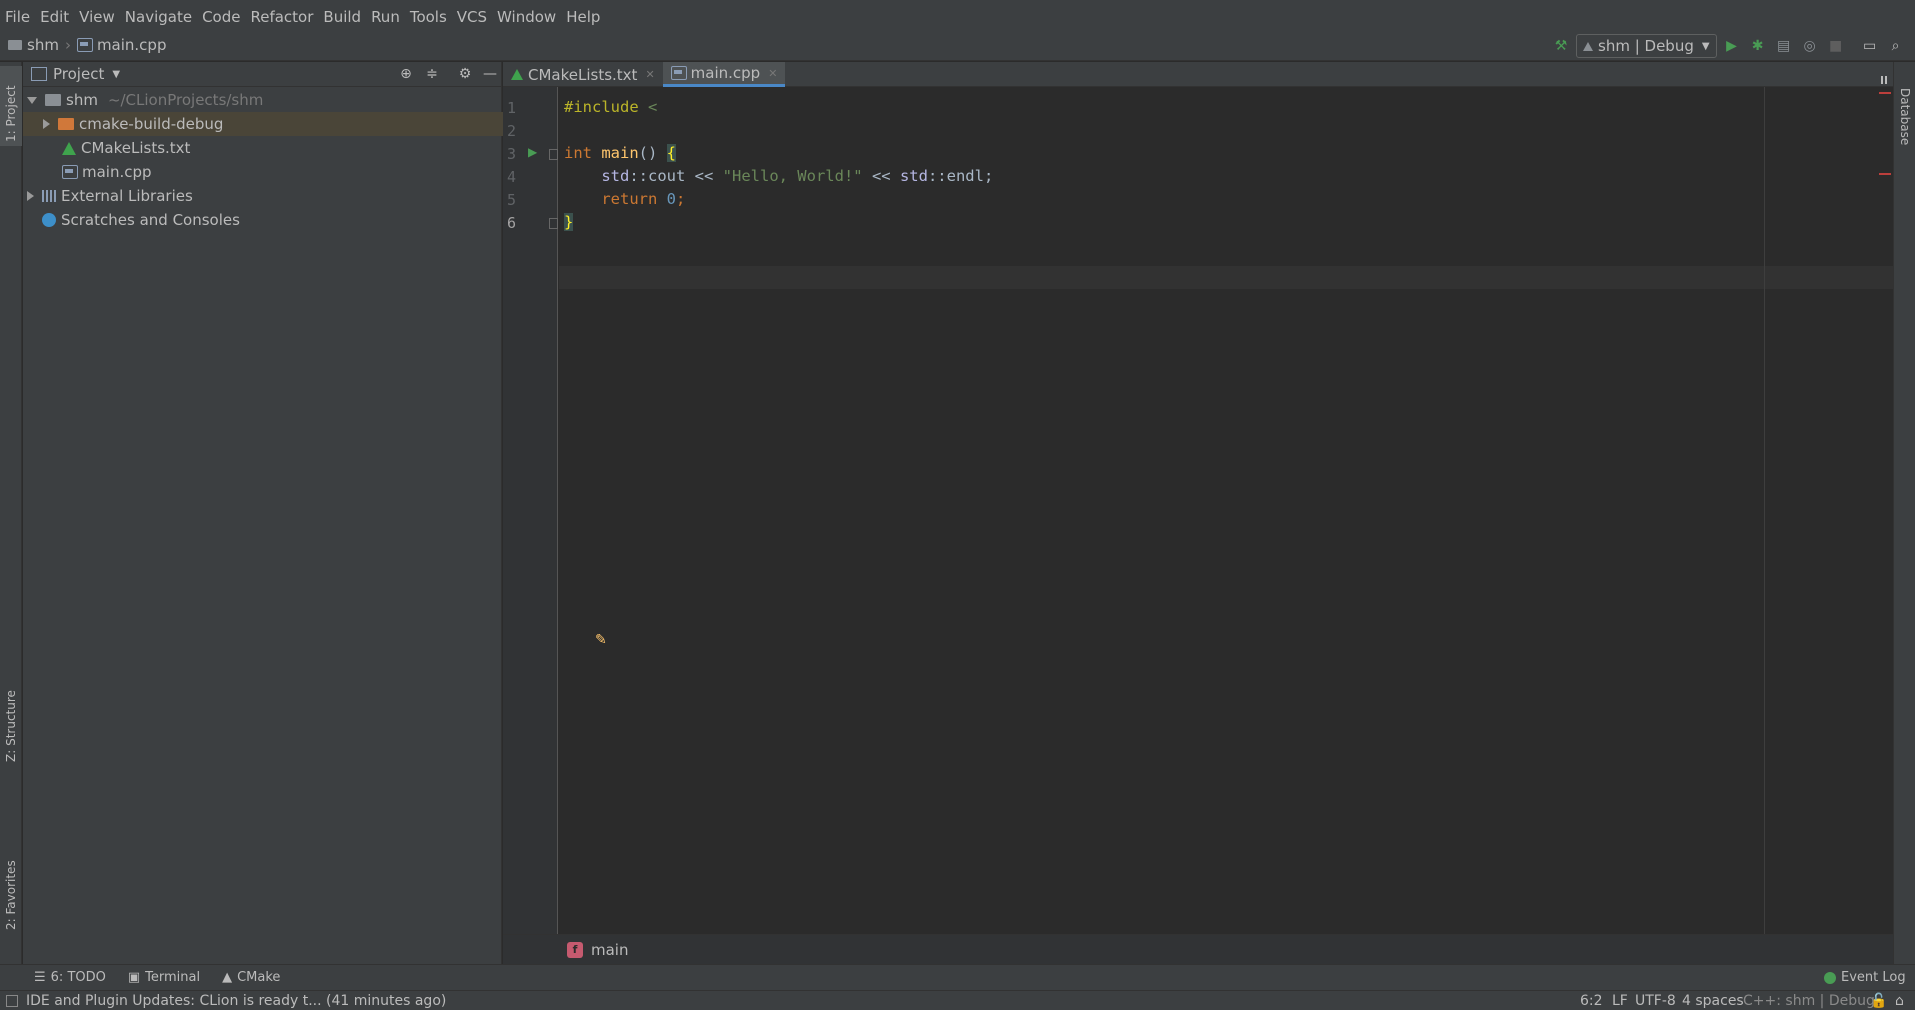 The image size is (1915, 1010). What do you see at coordinates (1873, 977) in the screenshot?
I see `event-log-label: Event Log` at bounding box center [1873, 977].